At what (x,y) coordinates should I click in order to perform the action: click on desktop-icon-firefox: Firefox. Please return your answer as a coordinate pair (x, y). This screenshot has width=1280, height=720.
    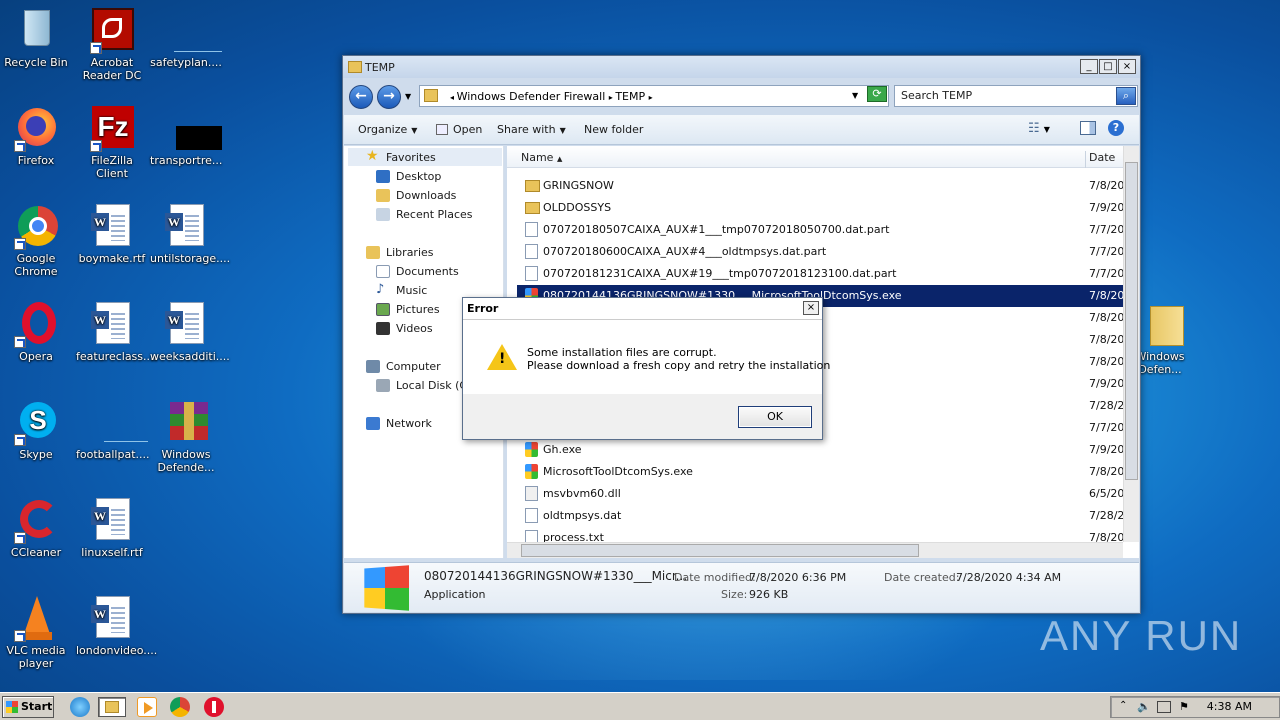
    Looking at the image, I should click on (37, 135).